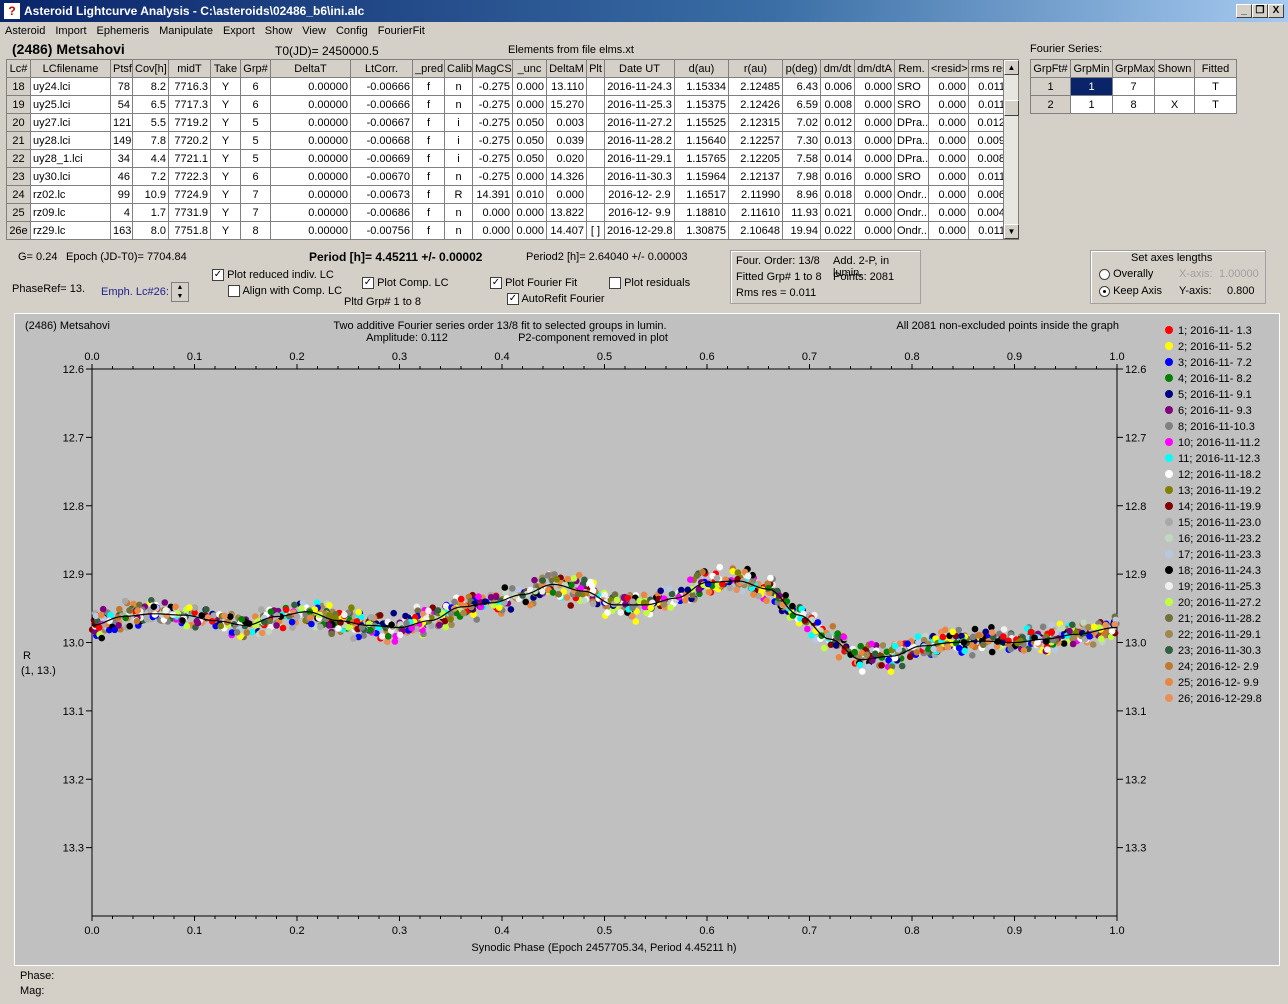 The width and height of the screenshot is (1288, 1004). Describe the element at coordinates (595, 230) in the screenshot. I see `lc-cell: [ ]` at that location.